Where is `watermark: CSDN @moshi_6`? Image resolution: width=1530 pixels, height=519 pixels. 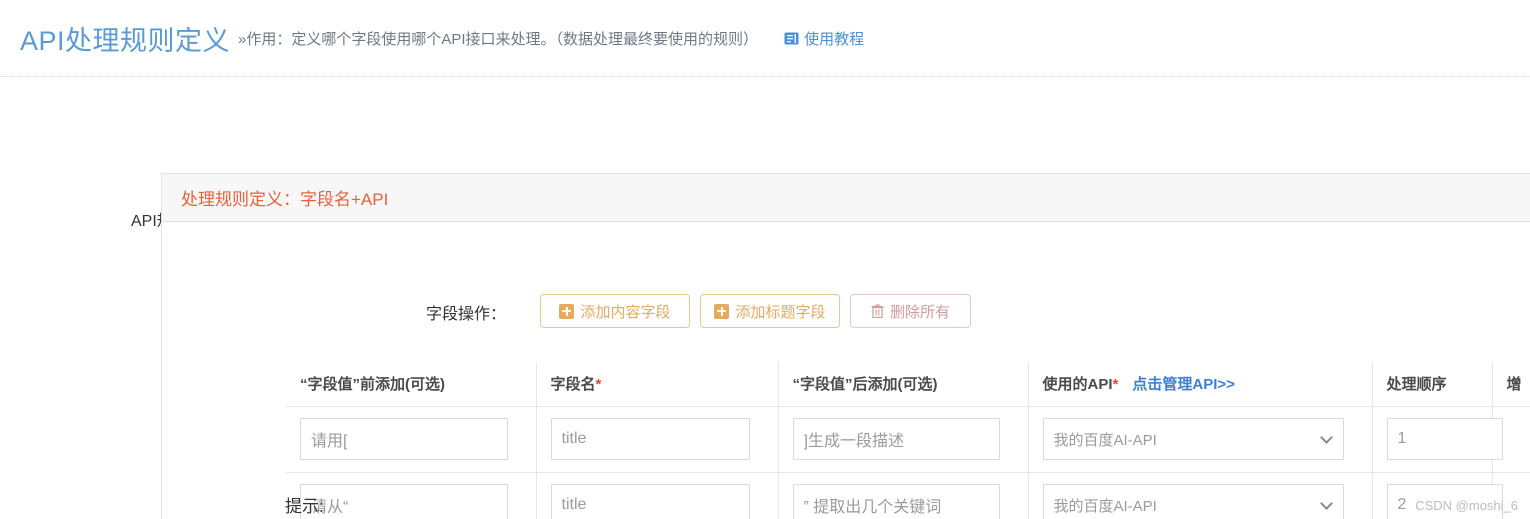
watermark: CSDN @moshi_6 is located at coordinates (1466, 505).